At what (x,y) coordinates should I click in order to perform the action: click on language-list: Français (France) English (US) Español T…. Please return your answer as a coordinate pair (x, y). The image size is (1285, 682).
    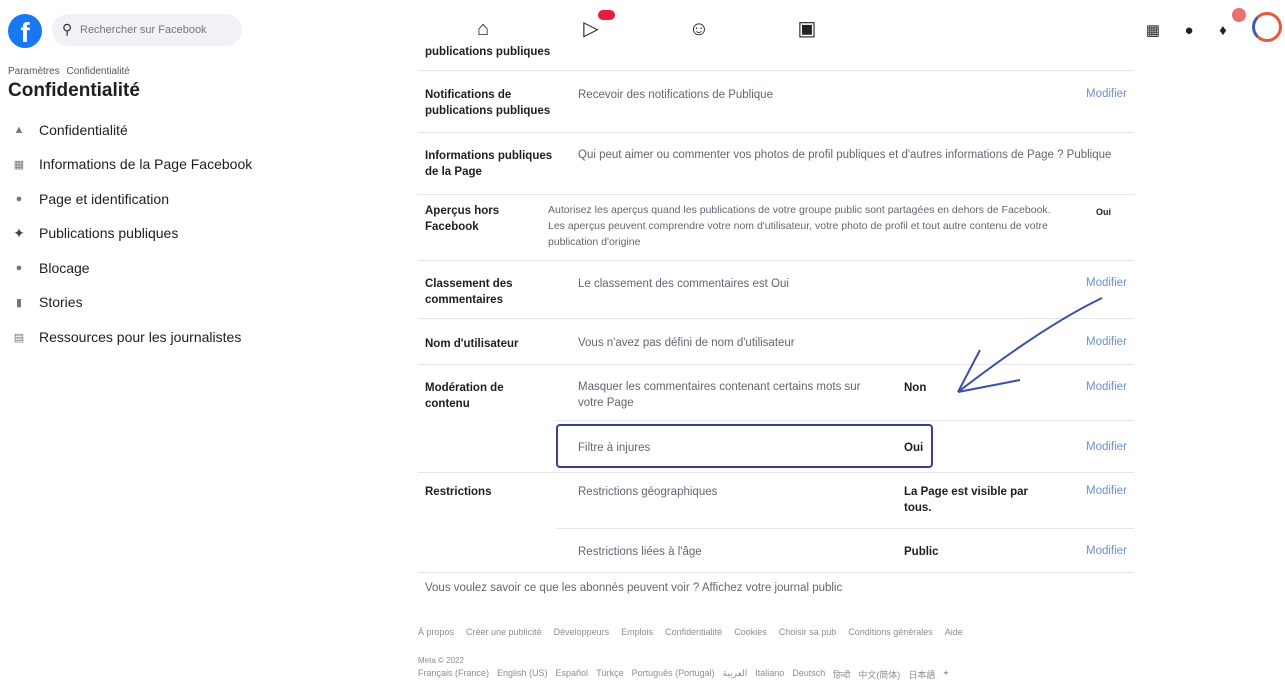
    Looking at the image, I should click on (683, 674).